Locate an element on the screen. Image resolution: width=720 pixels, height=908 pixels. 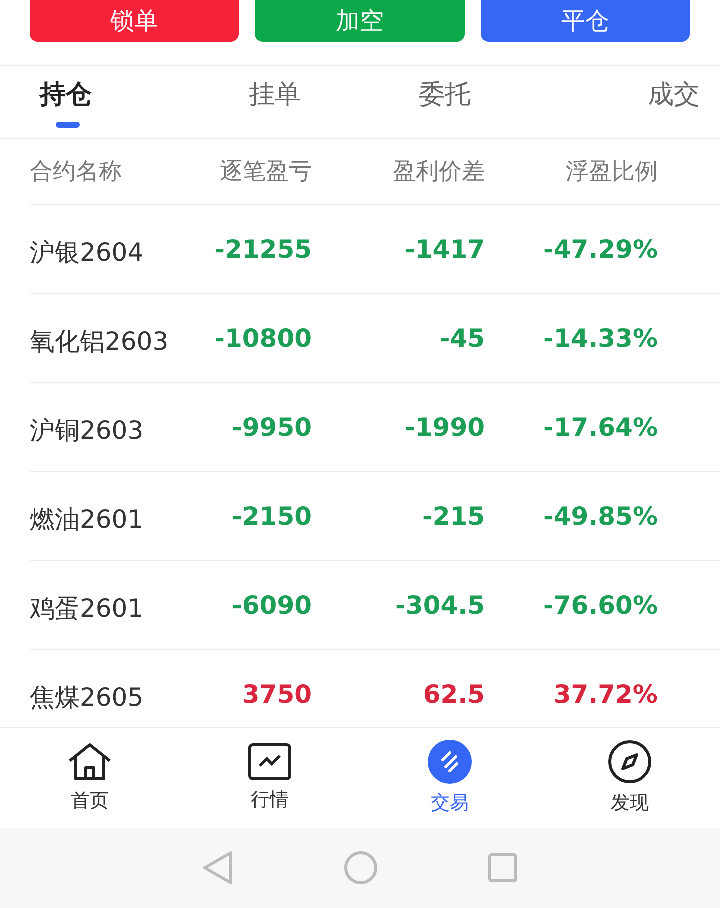
table-cell-text: -45 is located at coordinates (461, 338).